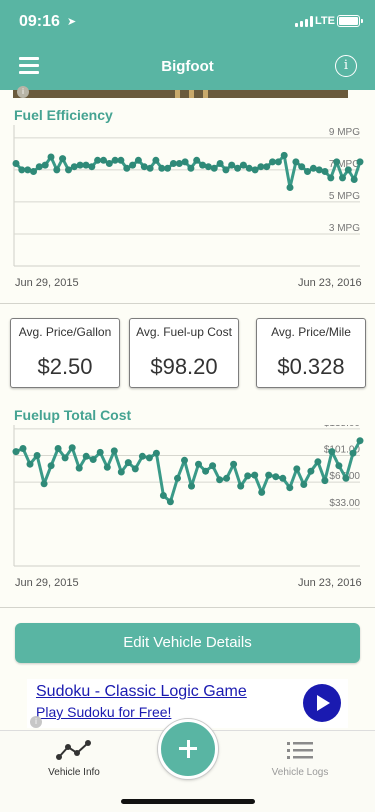 The image size is (375, 812). What do you see at coordinates (188, 749) in the screenshot?
I see `add-fuelup-button` at bounding box center [188, 749].